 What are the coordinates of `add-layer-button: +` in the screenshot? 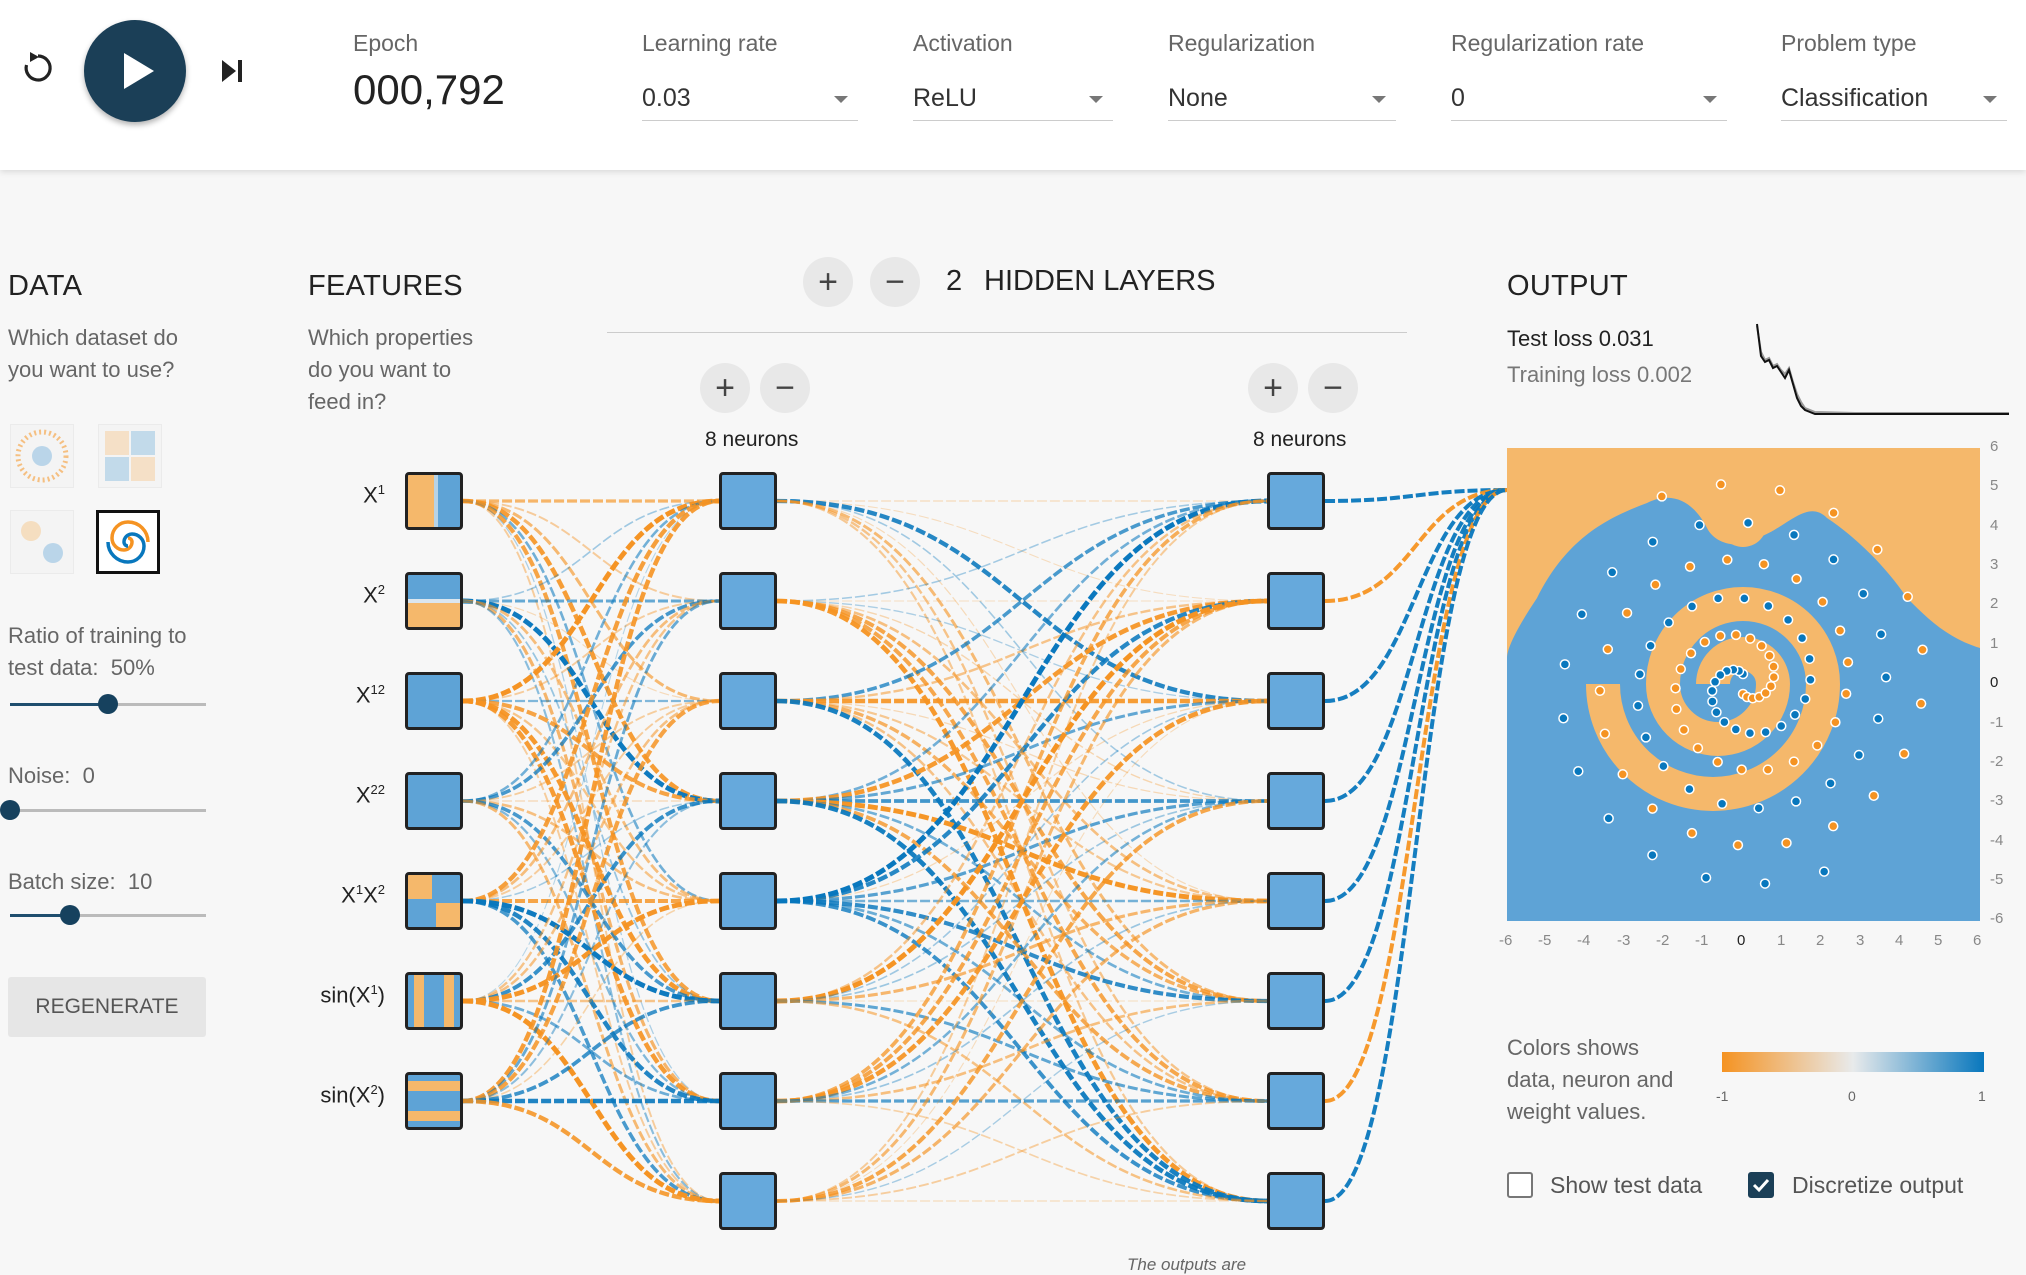 It's located at (828, 282).